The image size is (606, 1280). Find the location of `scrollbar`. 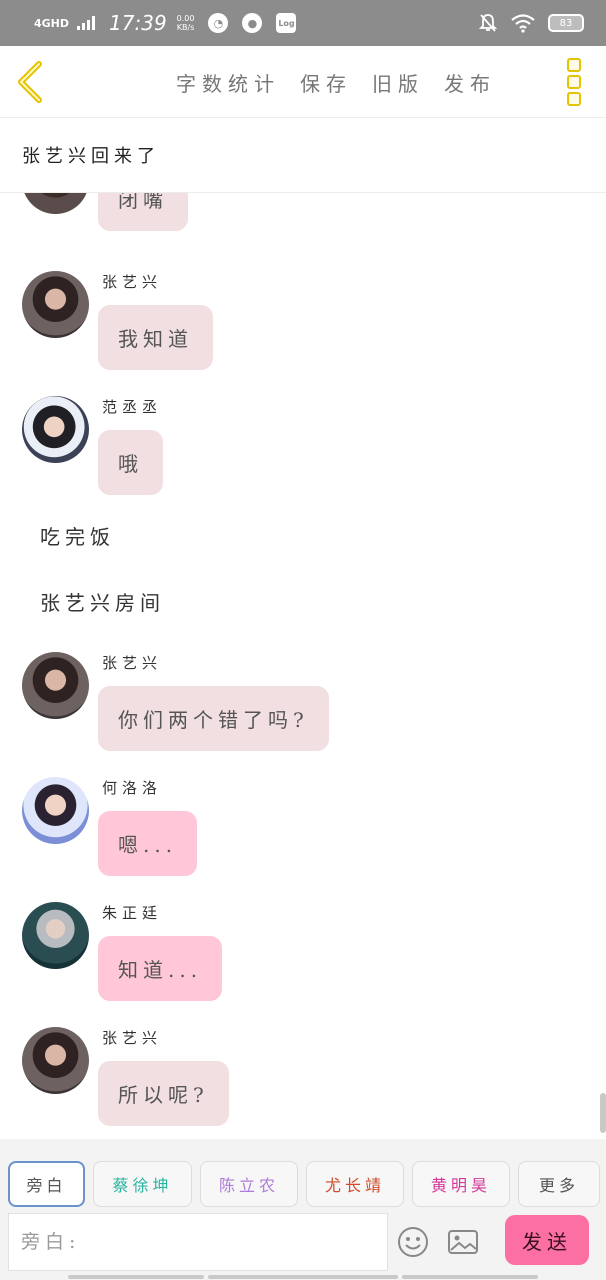

scrollbar is located at coordinates (603, 1113).